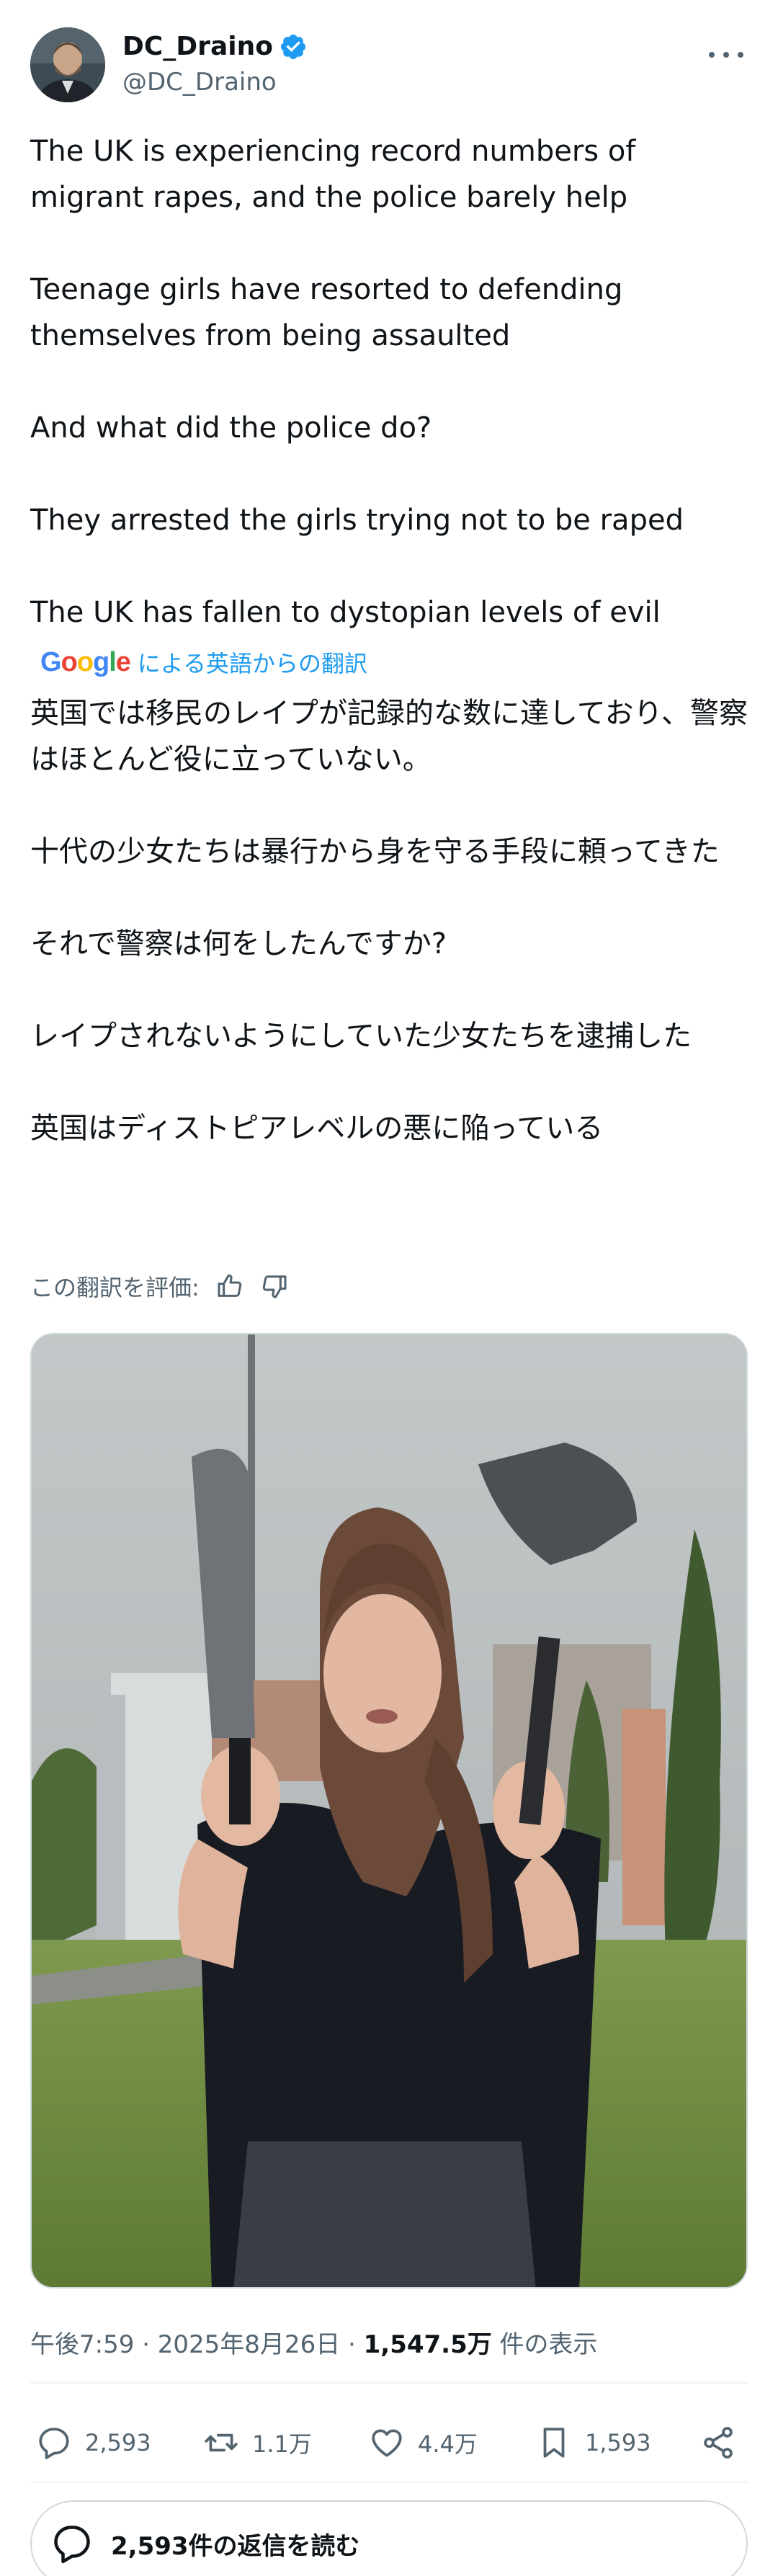 Image resolution: width=778 pixels, height=2576 pixels. What do you see at coordinates (293, 46) in the screenshot?
I see `verified-badge-icon` at bounding box center [293, 46].